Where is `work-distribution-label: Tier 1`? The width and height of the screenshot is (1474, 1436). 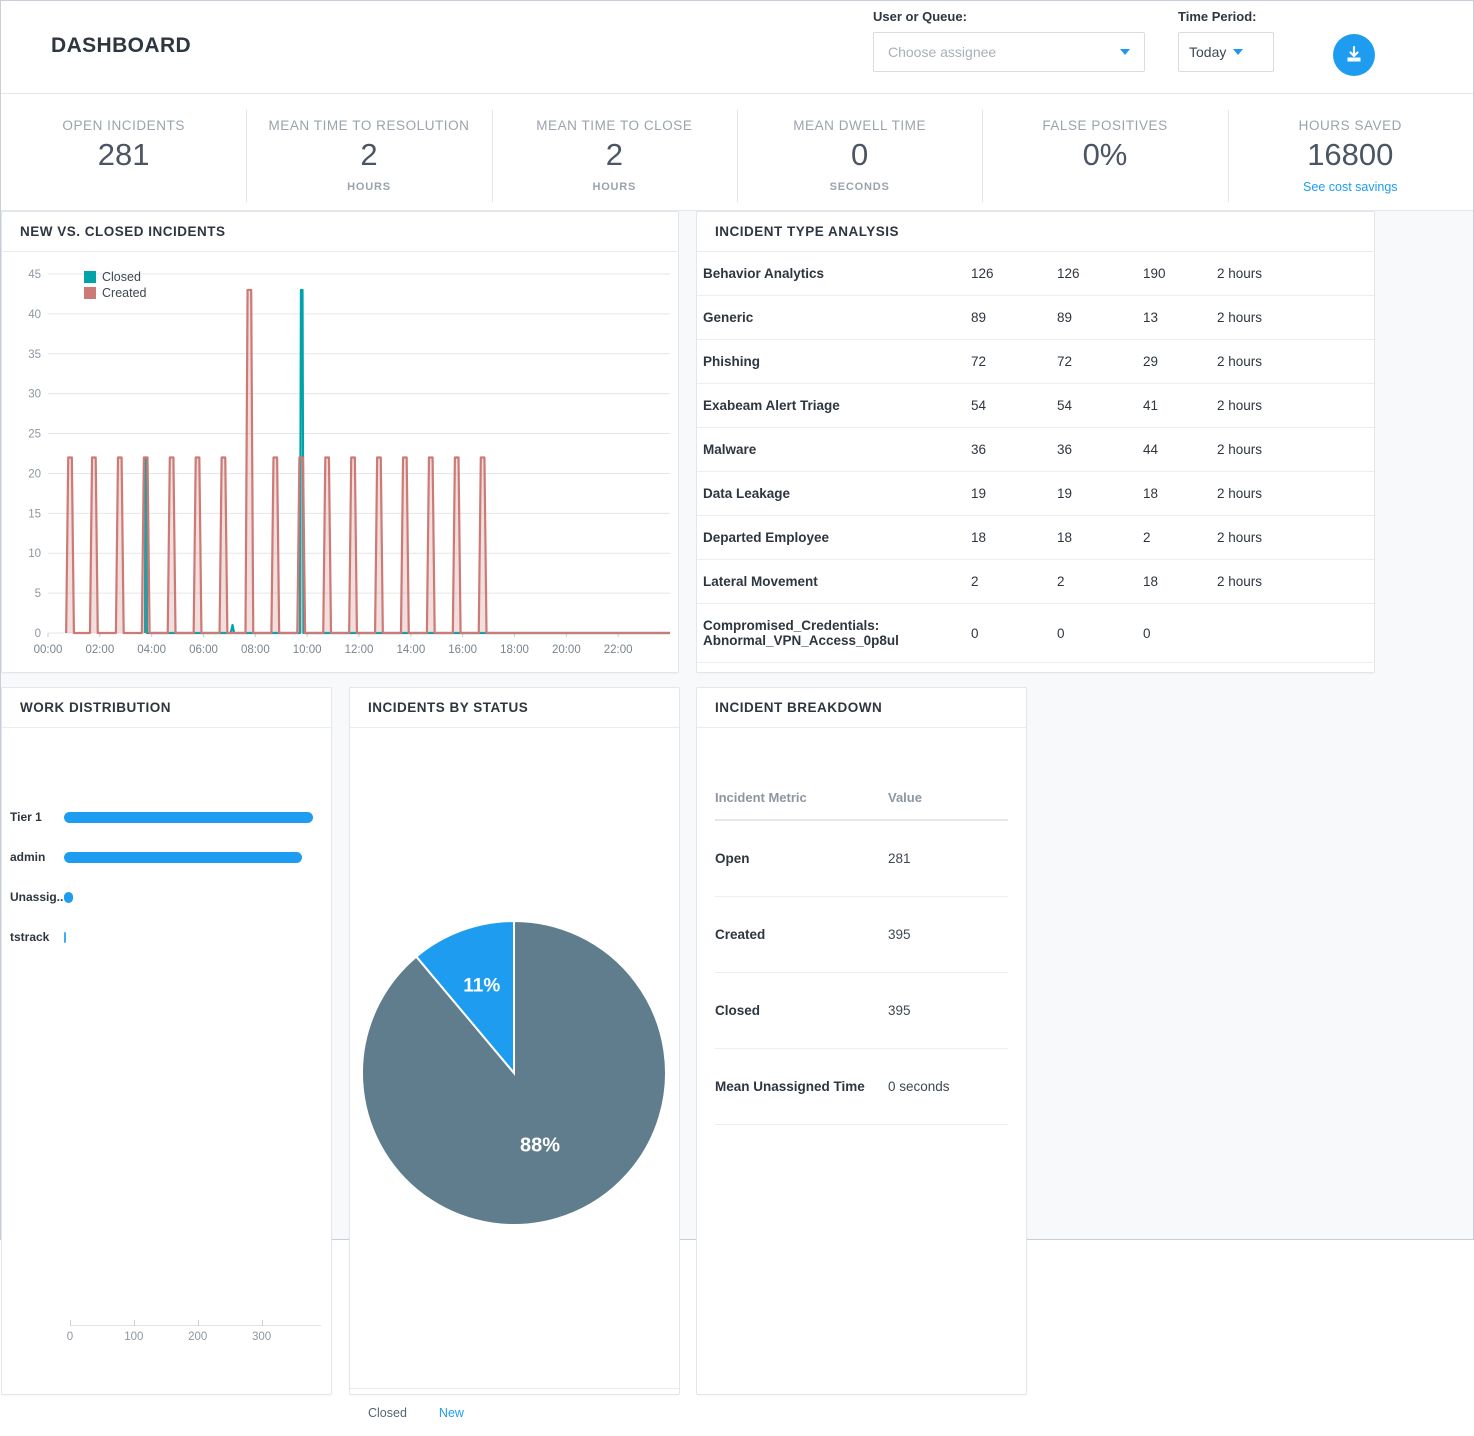
work-distribution-label: Tier 1 is located at coordinates (26, 817).